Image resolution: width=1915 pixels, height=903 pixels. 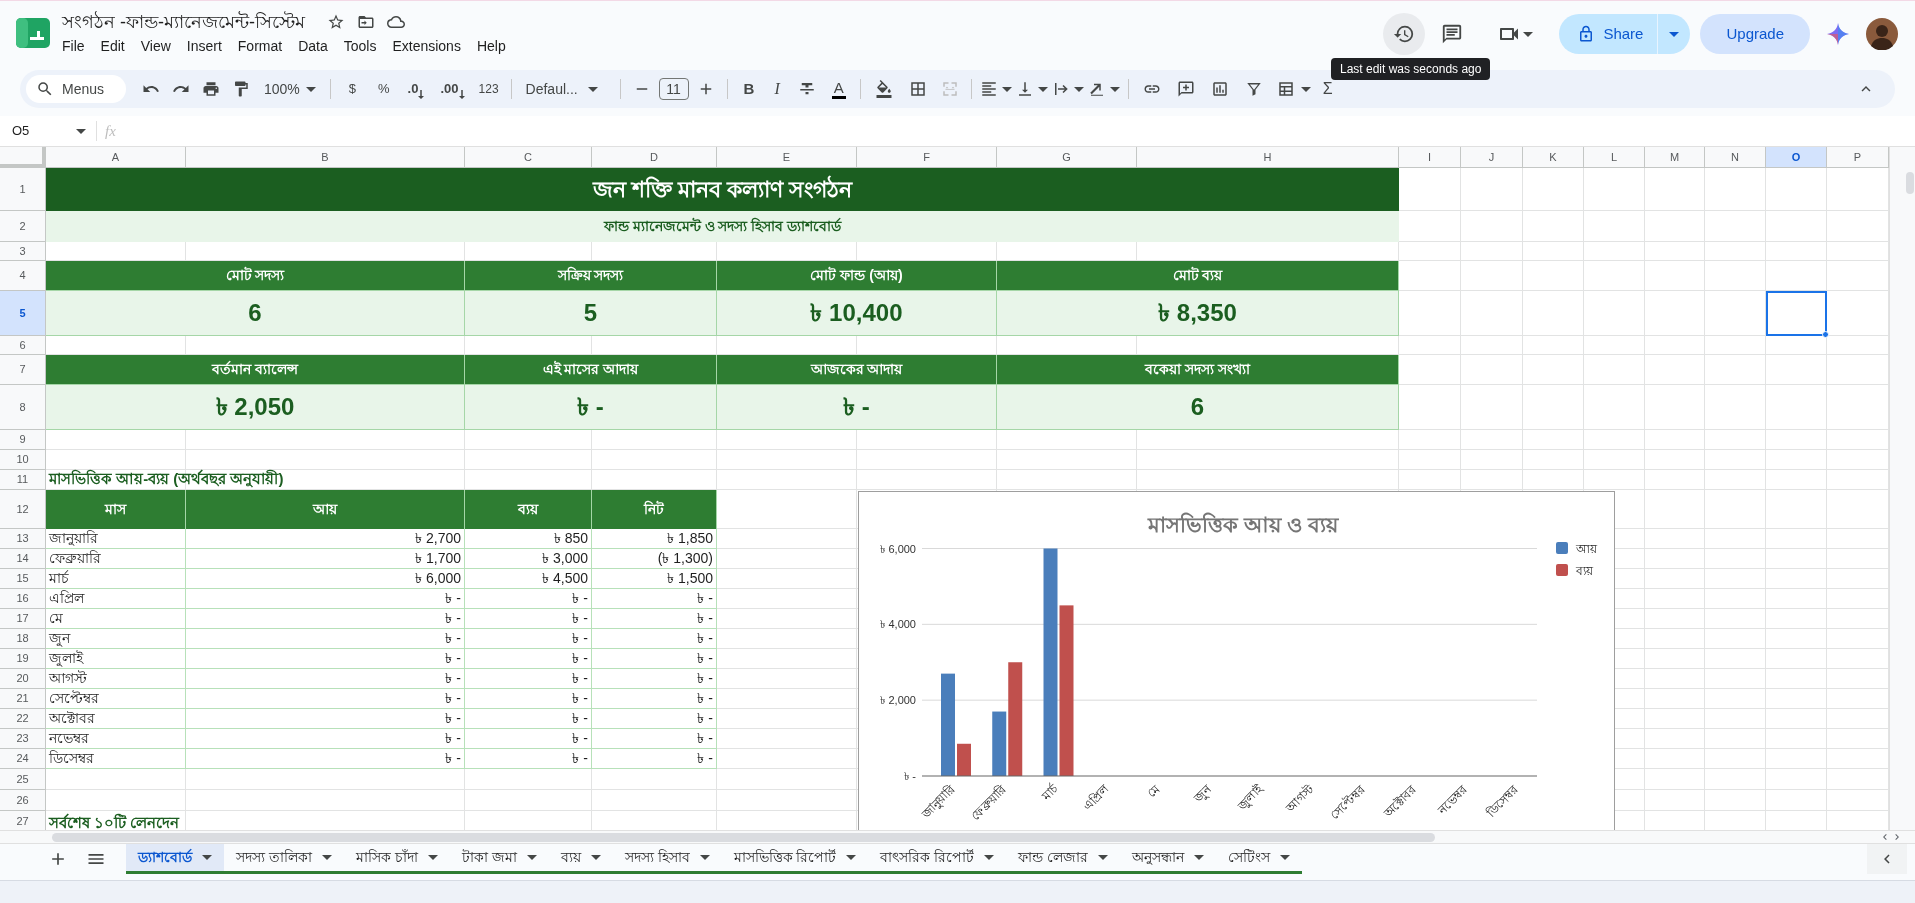 I want to click on row-header: 20, so click(x=23, y=679).